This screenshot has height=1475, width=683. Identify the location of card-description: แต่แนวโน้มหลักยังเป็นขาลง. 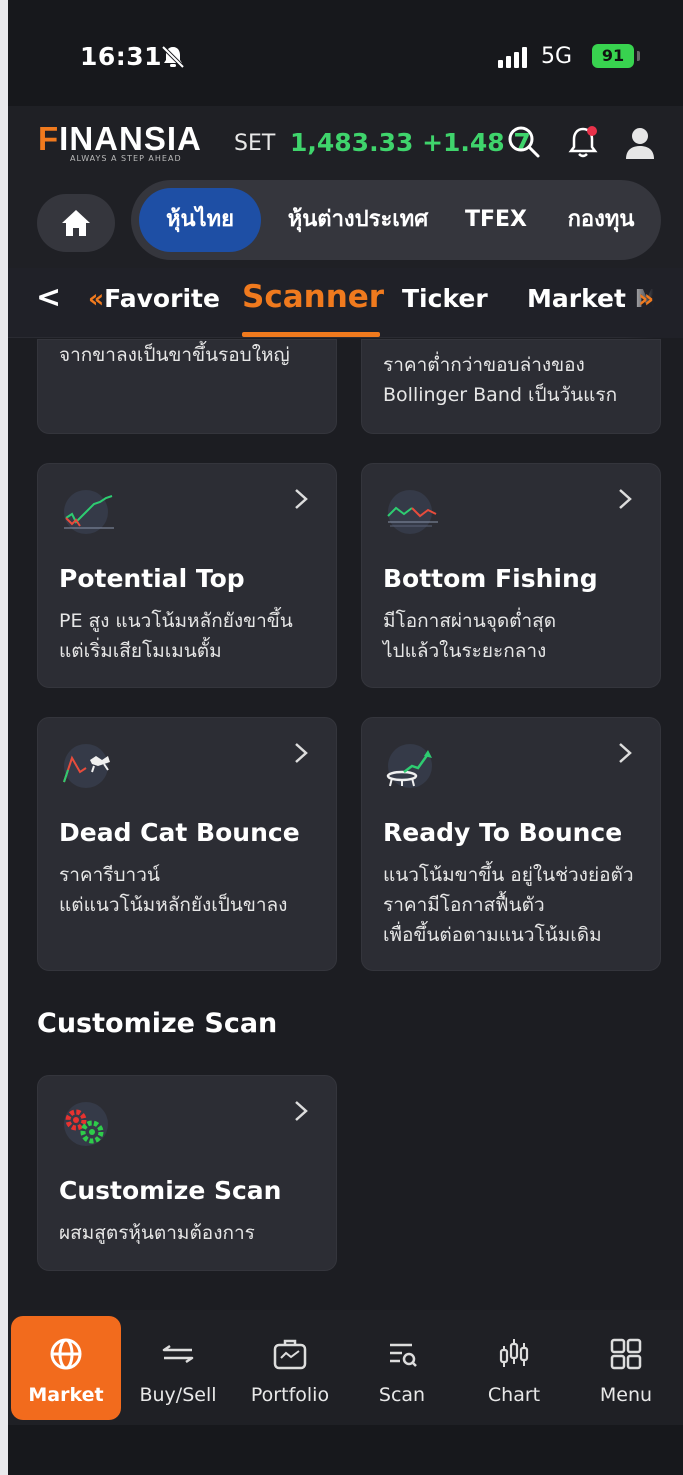
(173, 905).